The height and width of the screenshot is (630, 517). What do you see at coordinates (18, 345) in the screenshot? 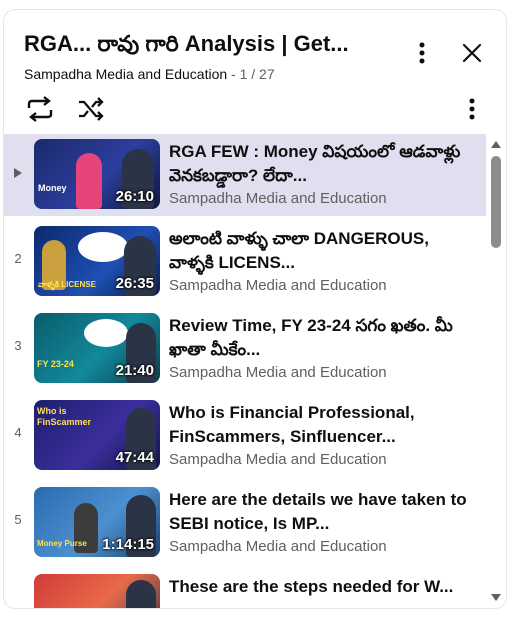
I see `item-index: 3` at bounding box center [18, 345].